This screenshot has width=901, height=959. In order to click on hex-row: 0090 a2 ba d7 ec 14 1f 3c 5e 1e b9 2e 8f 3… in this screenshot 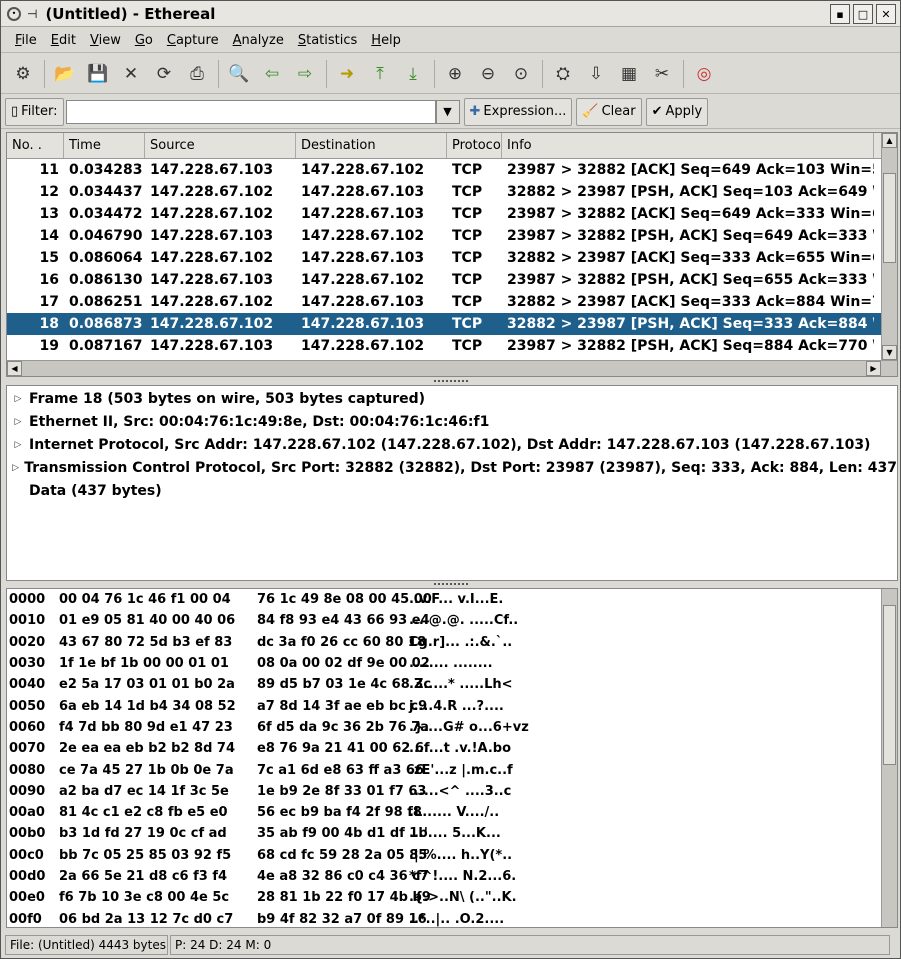, I will do `click(452, 791)`.